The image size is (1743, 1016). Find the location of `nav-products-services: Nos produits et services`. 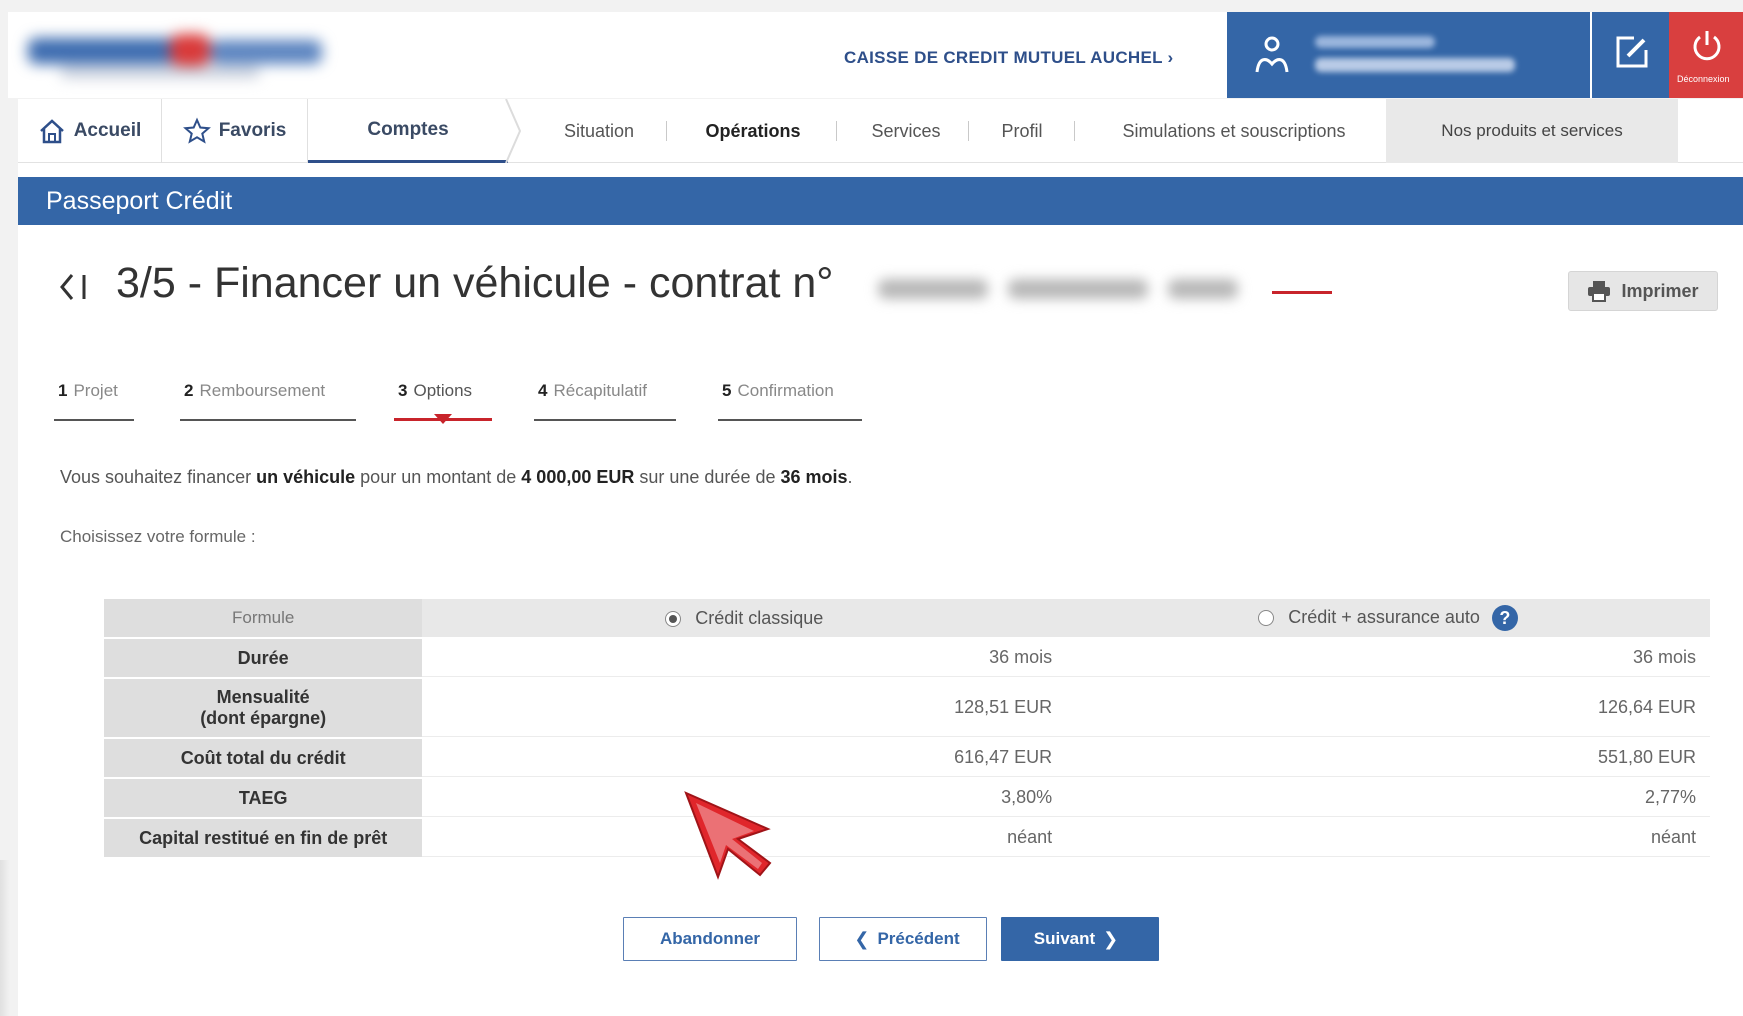

nav-products-services: Nos produits et services is located at coordinates (1532, 131).